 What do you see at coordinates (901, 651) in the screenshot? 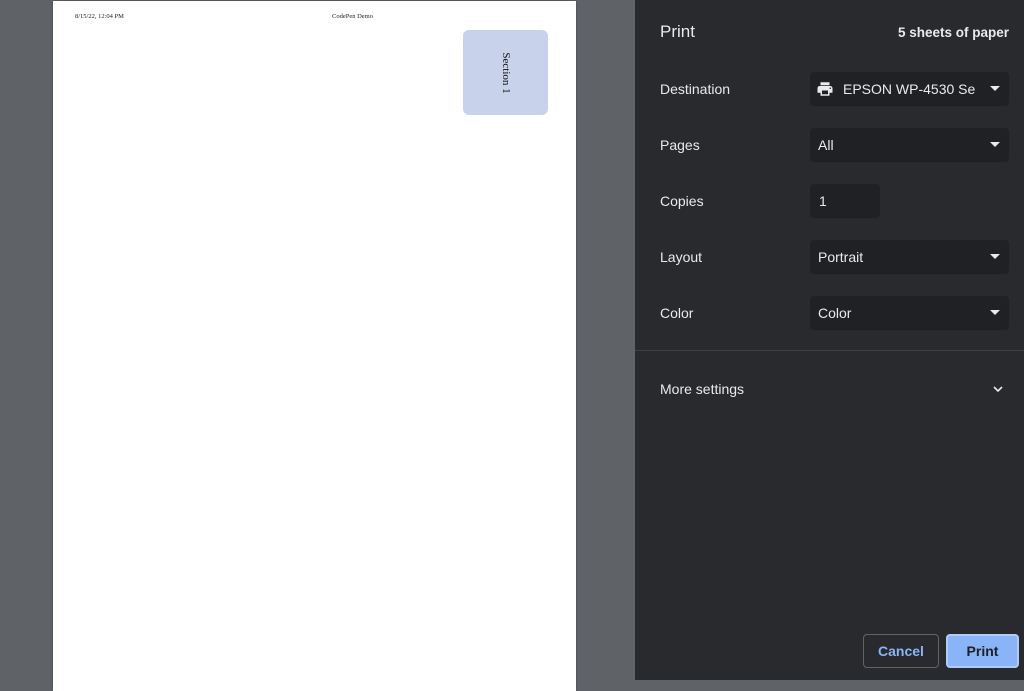
I see `cancel-button: Cancel` at bounding box center [901, 651].